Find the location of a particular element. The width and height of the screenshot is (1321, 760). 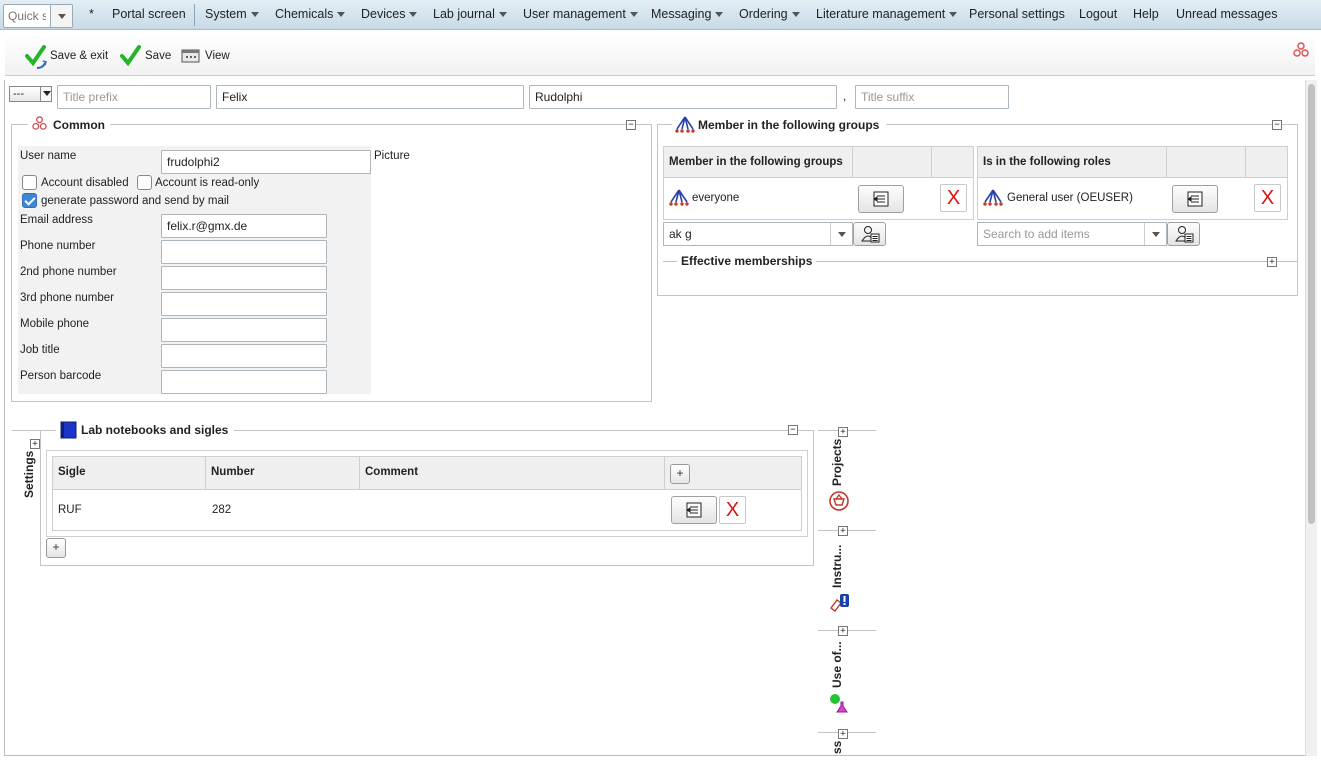

menu-unread-messages: Unread messages is located at coordinates (1226, 14).